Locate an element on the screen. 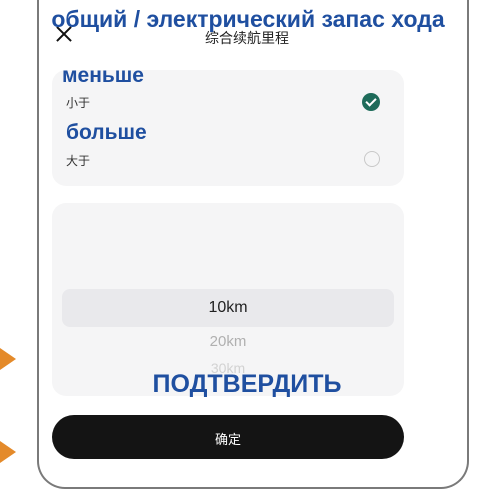 This screenshot has width=494, height=491. confirm-button: 确定 is located at coordinates (228, 437).